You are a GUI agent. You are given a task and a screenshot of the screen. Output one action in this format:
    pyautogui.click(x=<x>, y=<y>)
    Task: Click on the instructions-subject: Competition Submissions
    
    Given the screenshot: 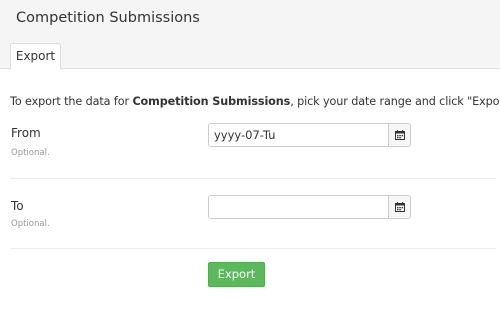 What is the action you would take?
    pyautogui.click(x=211, y=101)
    